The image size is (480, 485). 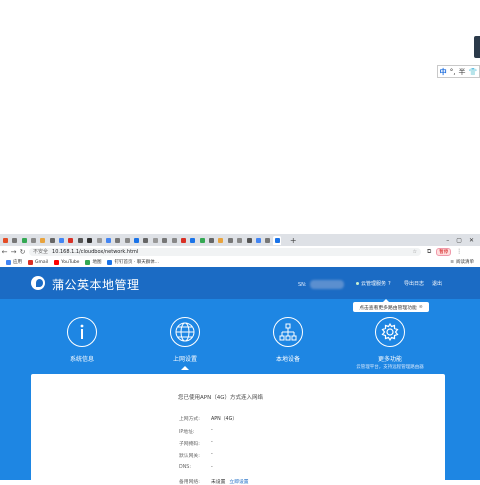 What do you see at coordinates (429, 252) in the screenshot?
I see `extension-icon: ⧉` at bounding box center [429, 252].